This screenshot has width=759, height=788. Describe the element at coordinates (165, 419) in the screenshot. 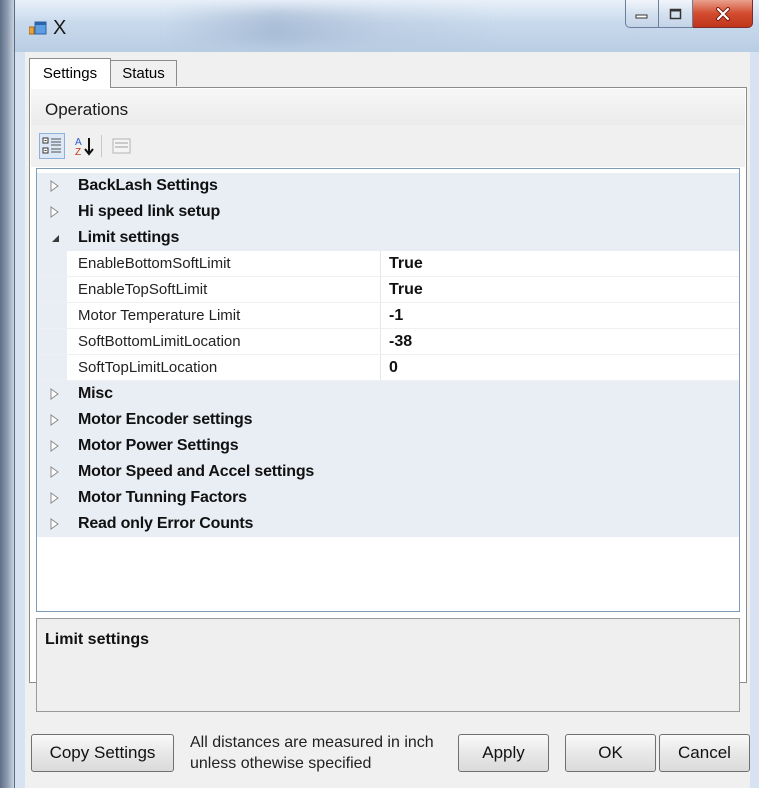

I see `category-label: Motor Encoder settings` at that location.